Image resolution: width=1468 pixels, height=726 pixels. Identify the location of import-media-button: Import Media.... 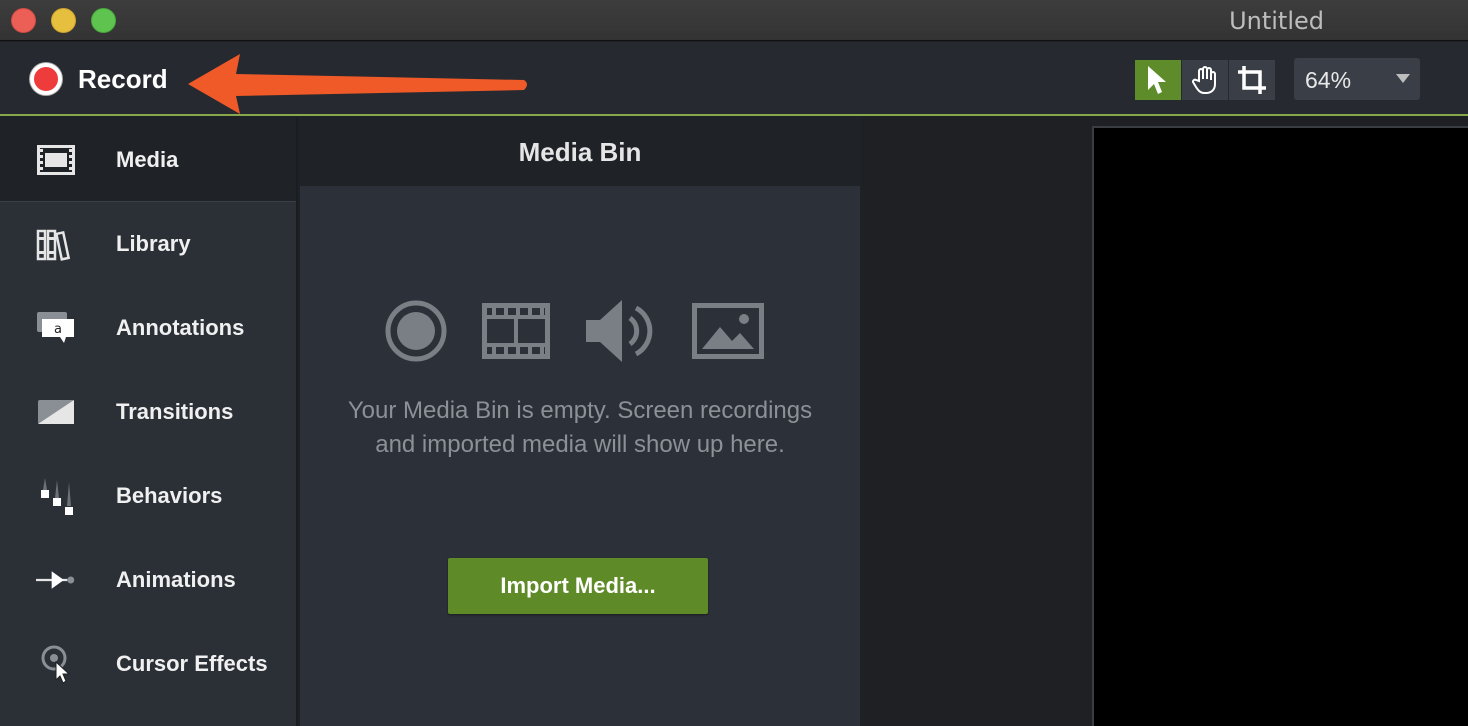
(578, 586).